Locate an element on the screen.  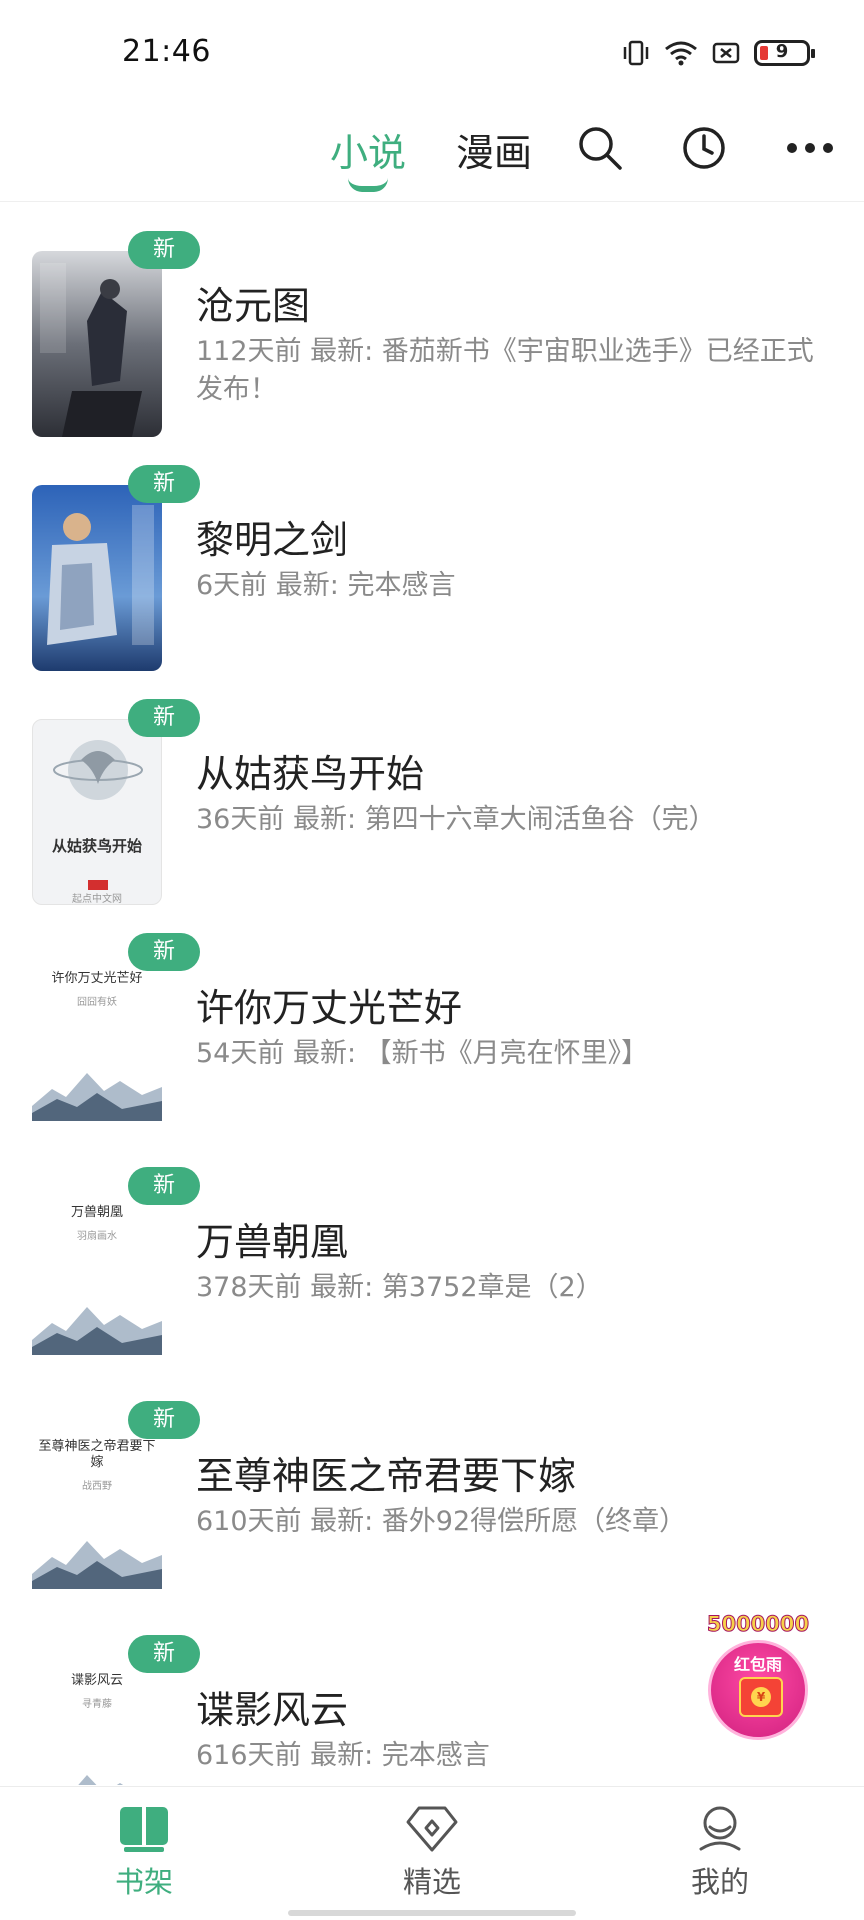
book-cover-container: 从姑获鸟开始 起点中文网 新 is located at coordinates (116, 802).